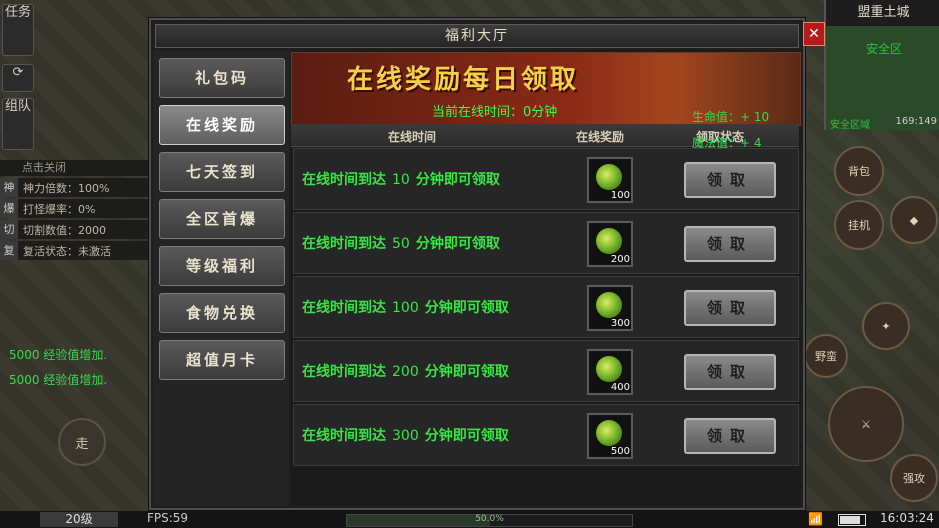  What do you see at coordinates (546, 435) in the screenshot?
I see `reward-row: 在线时间到达 300 分钟即可领取 500 领取` at bounding box center [546, 435].